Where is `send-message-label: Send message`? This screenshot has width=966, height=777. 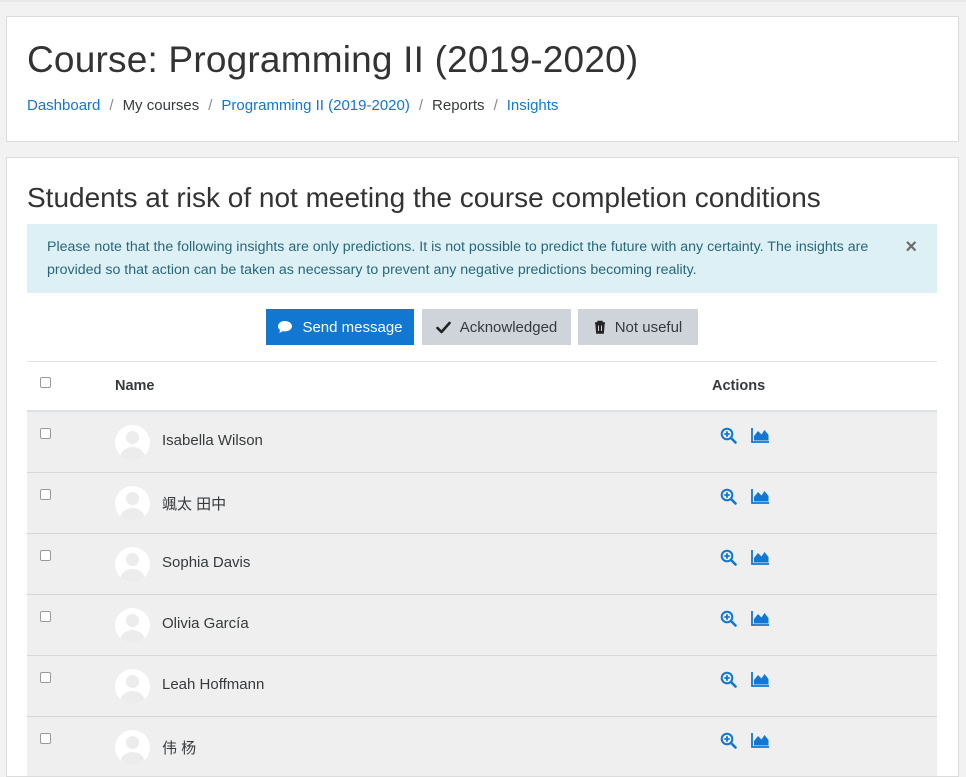
send-message-label: Send message is located at coordinates (352, 327).